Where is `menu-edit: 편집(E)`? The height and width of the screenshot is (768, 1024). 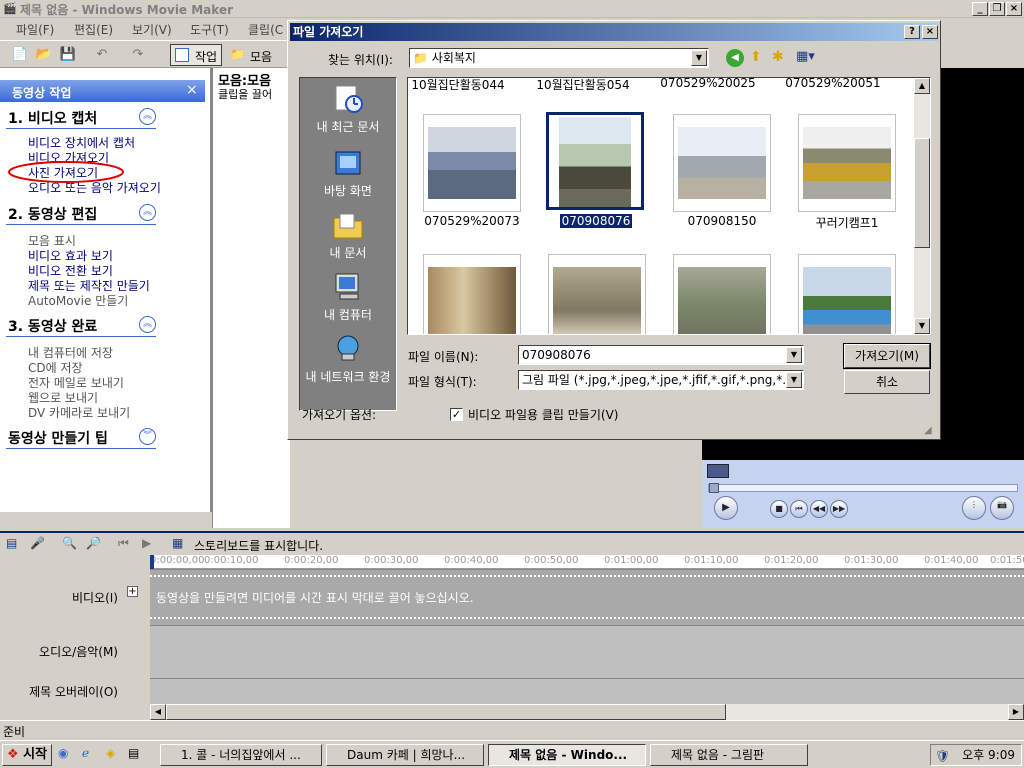
menu-edit: 편집(E) is located at coordinates (93, 29).